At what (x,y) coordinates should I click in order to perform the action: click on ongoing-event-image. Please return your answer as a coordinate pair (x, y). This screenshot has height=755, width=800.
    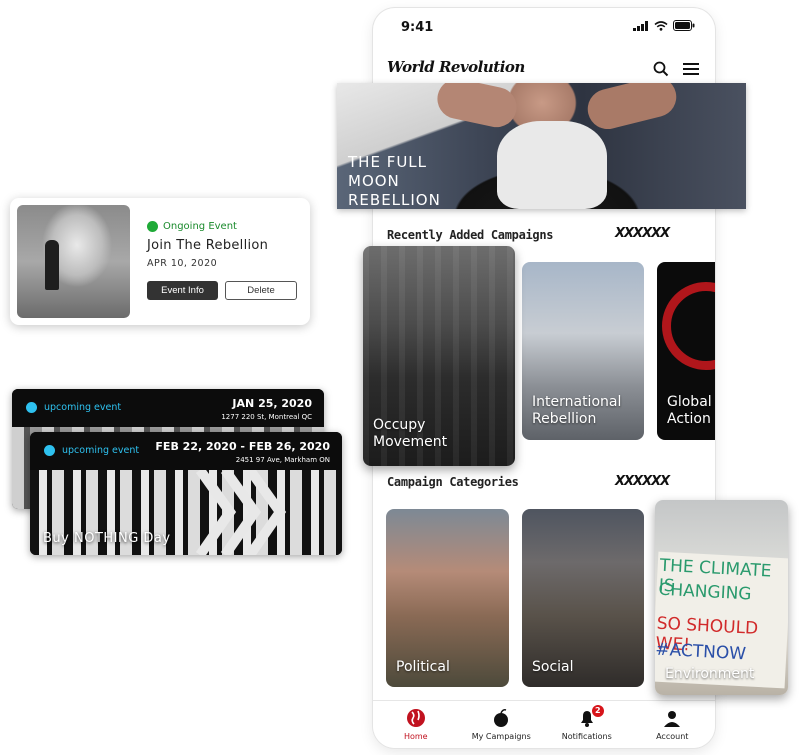
    Looking at the image, I should click on (73, 261).